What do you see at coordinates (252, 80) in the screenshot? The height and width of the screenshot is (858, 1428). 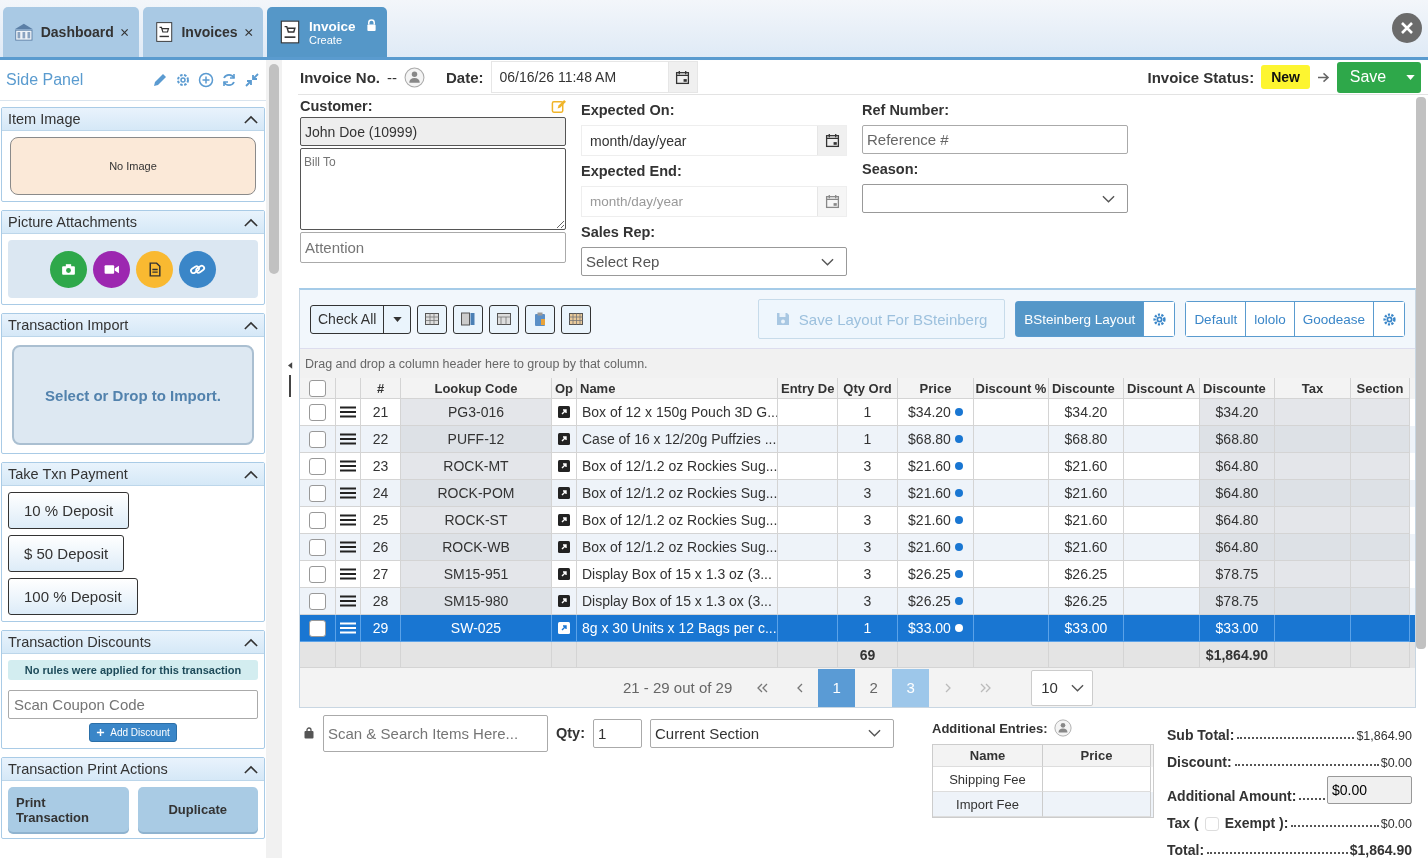 I see `collapse-icon` at bounding box center [252, 80].